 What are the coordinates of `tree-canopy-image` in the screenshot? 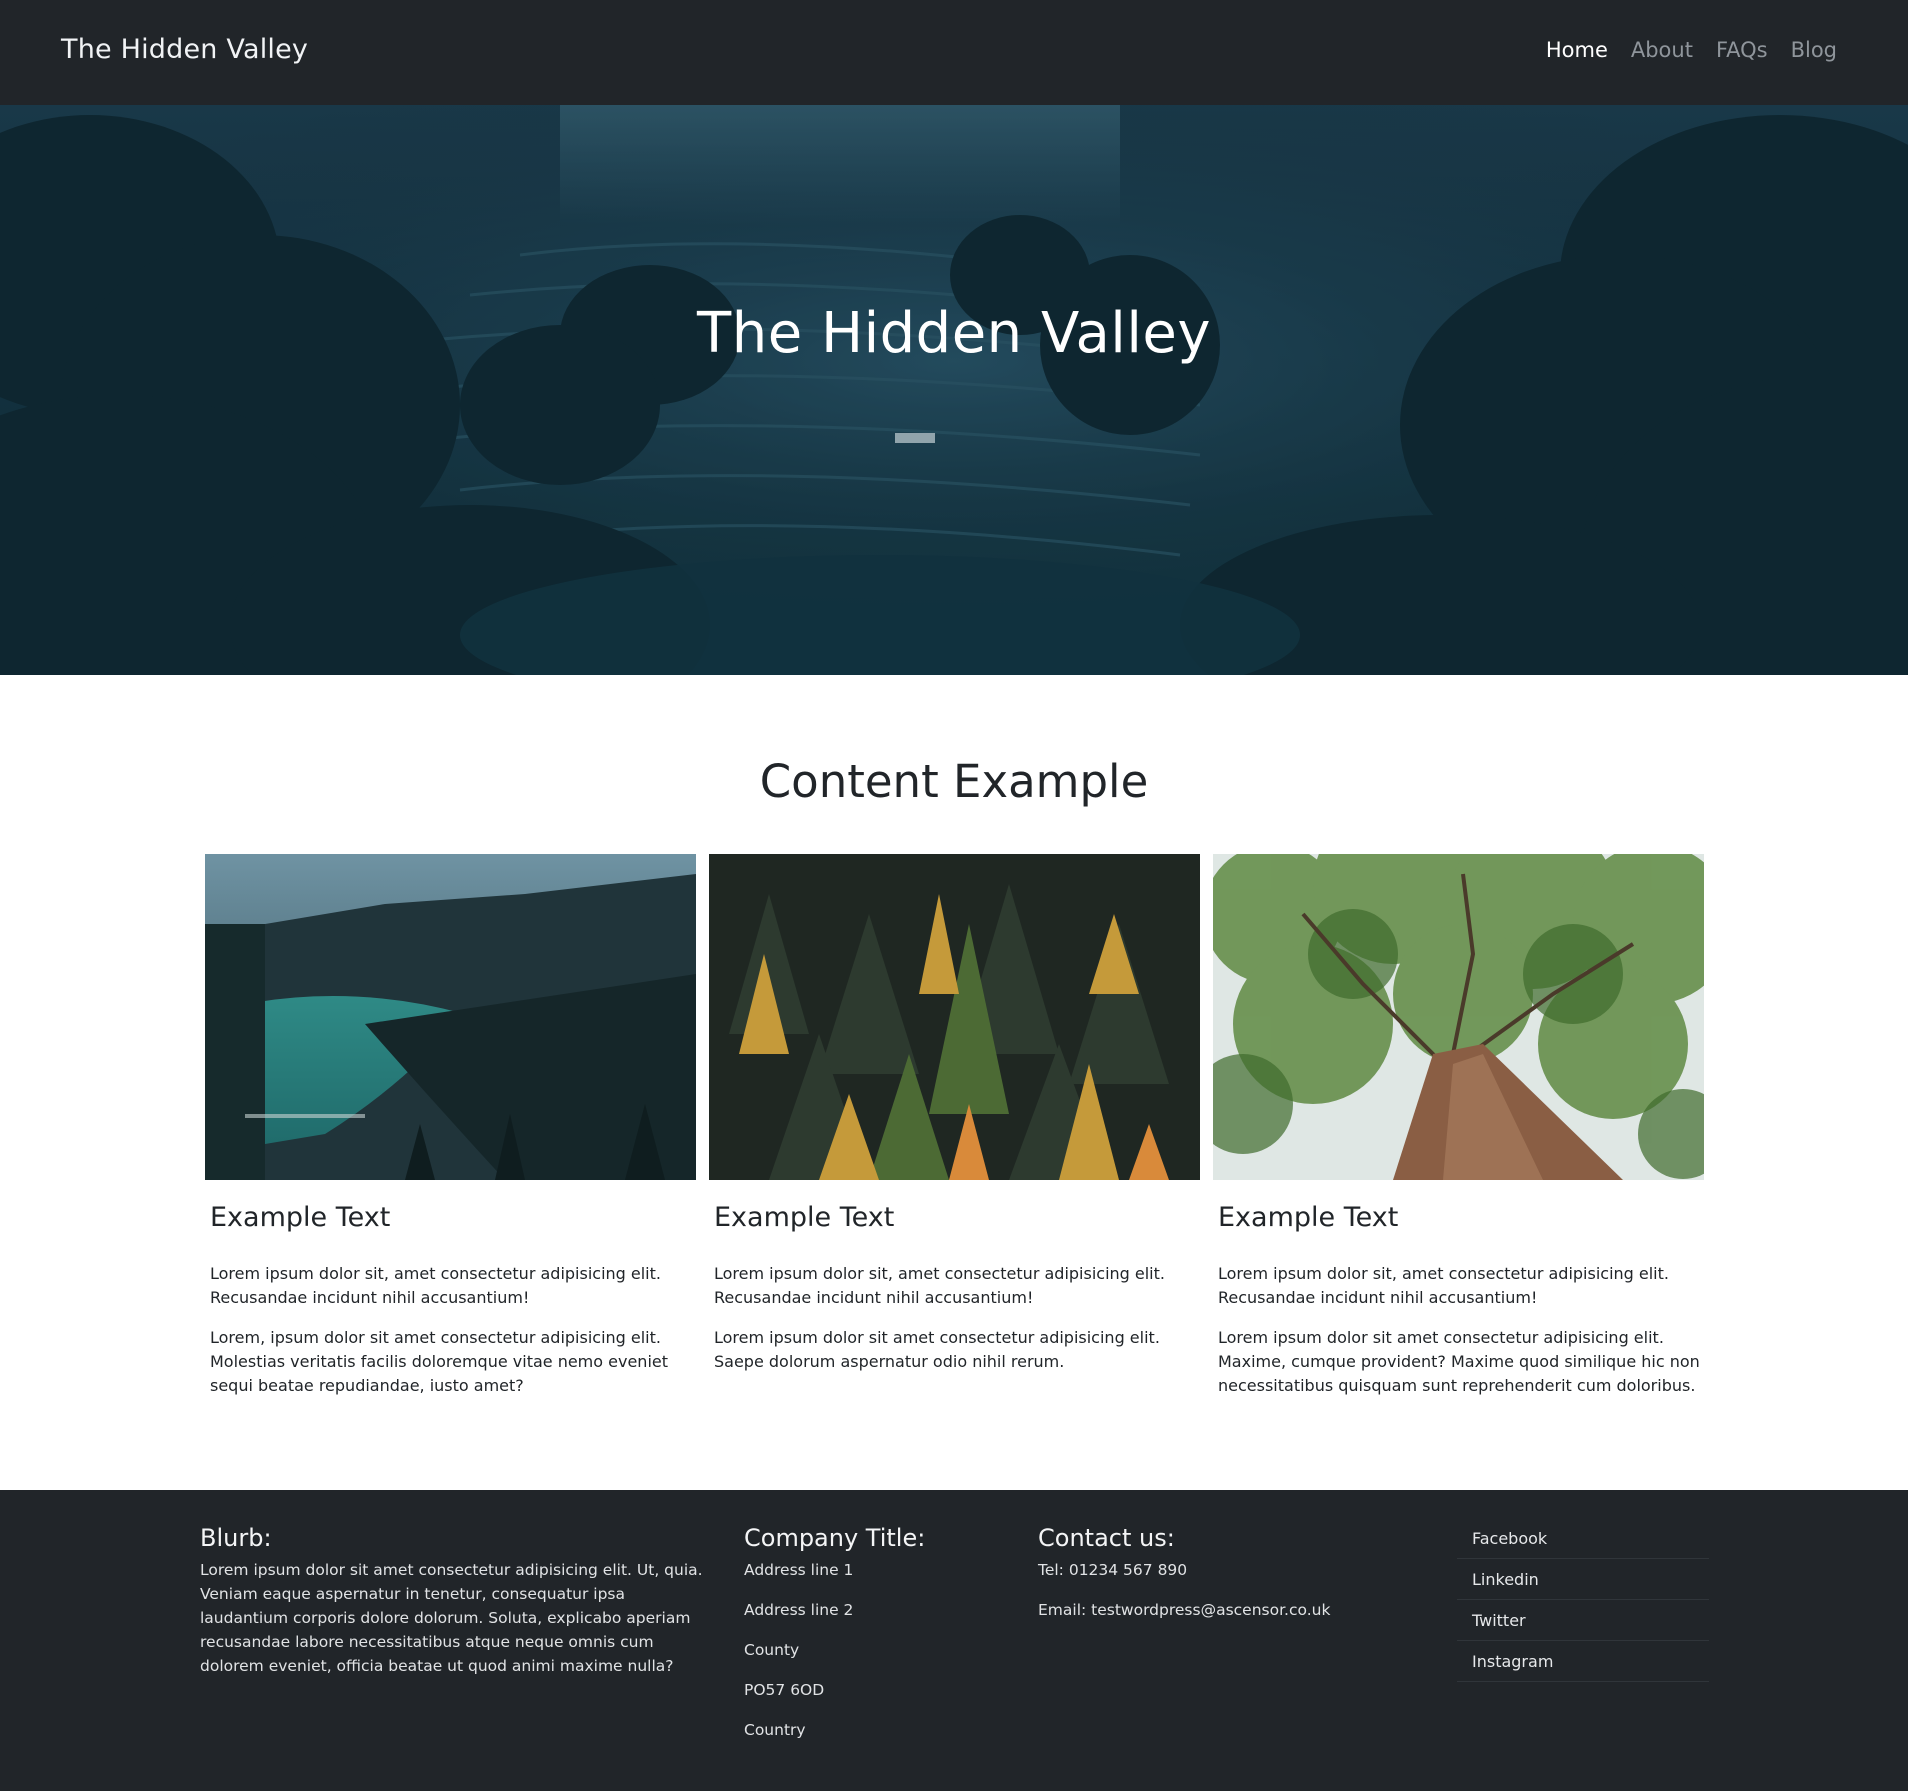 It's located at (1458, 1017).